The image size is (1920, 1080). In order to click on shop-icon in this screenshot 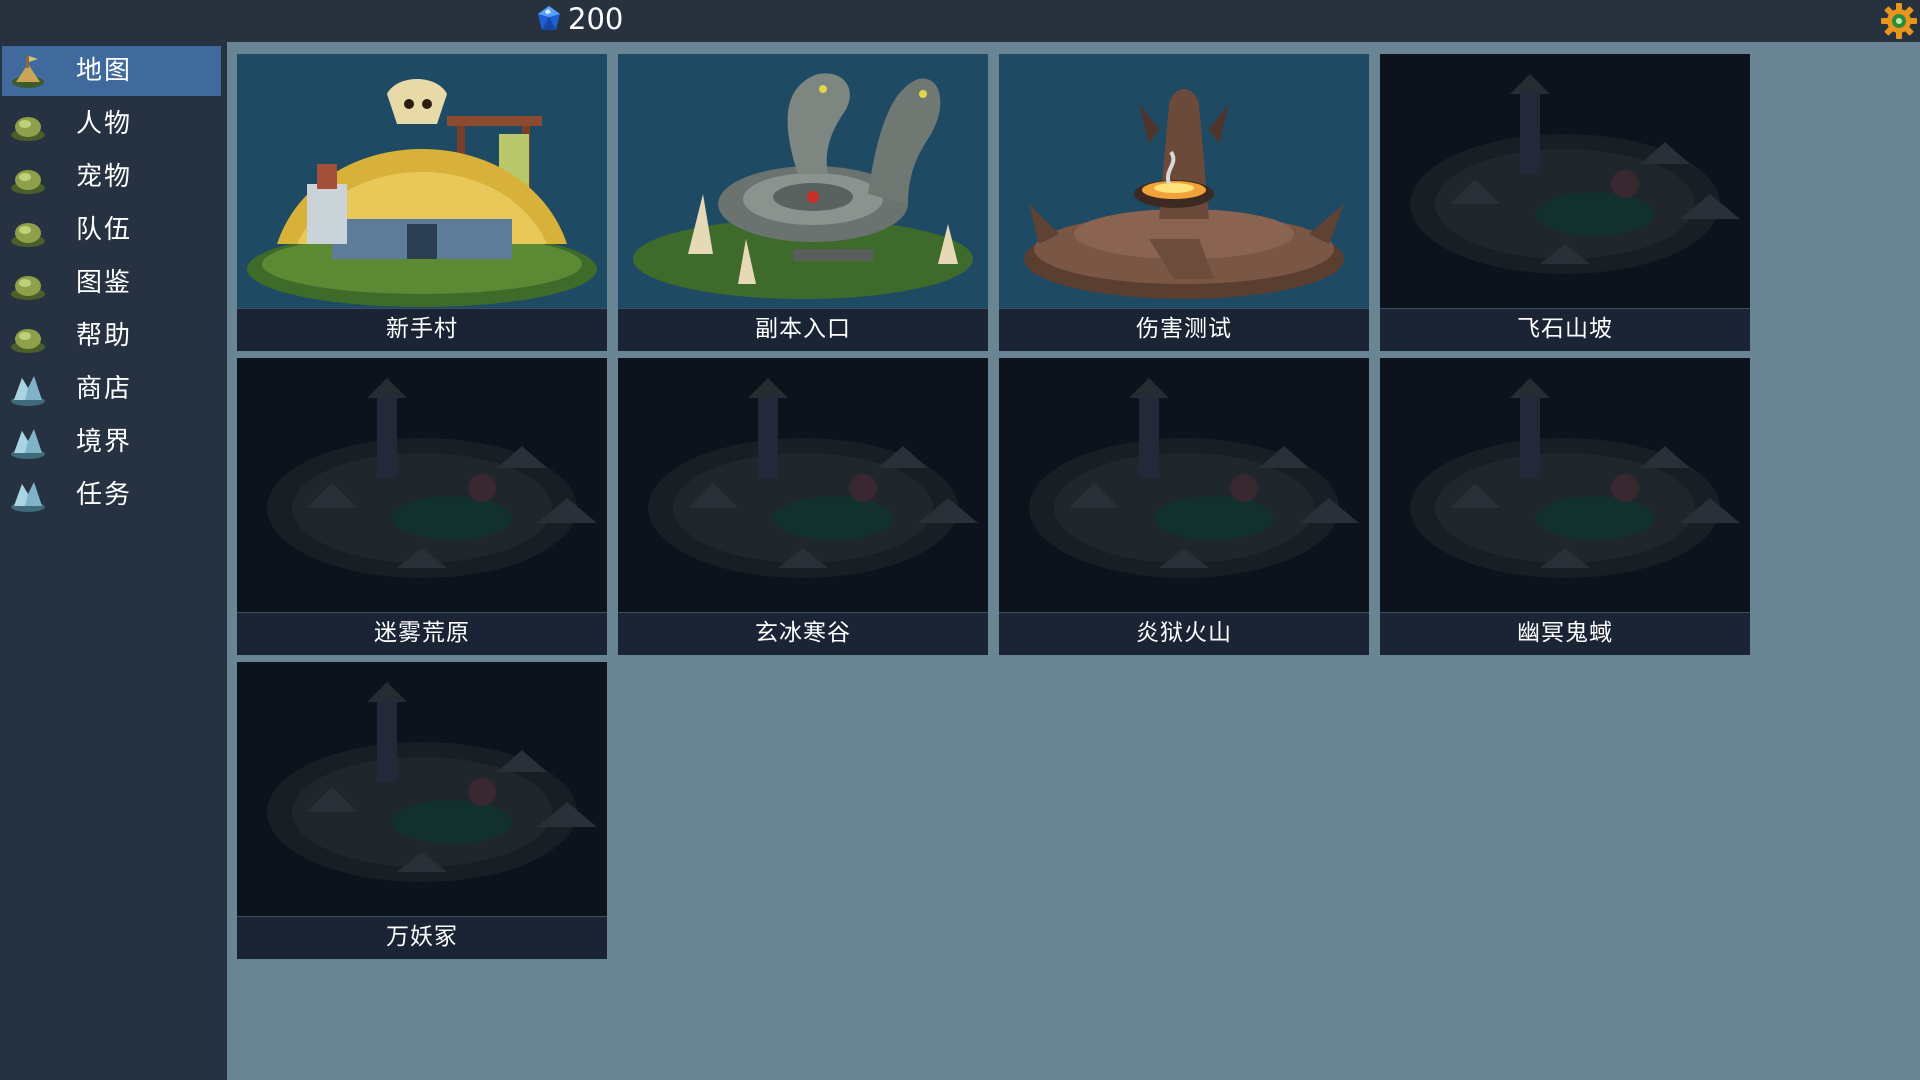, I will do `click(28, 391)`.